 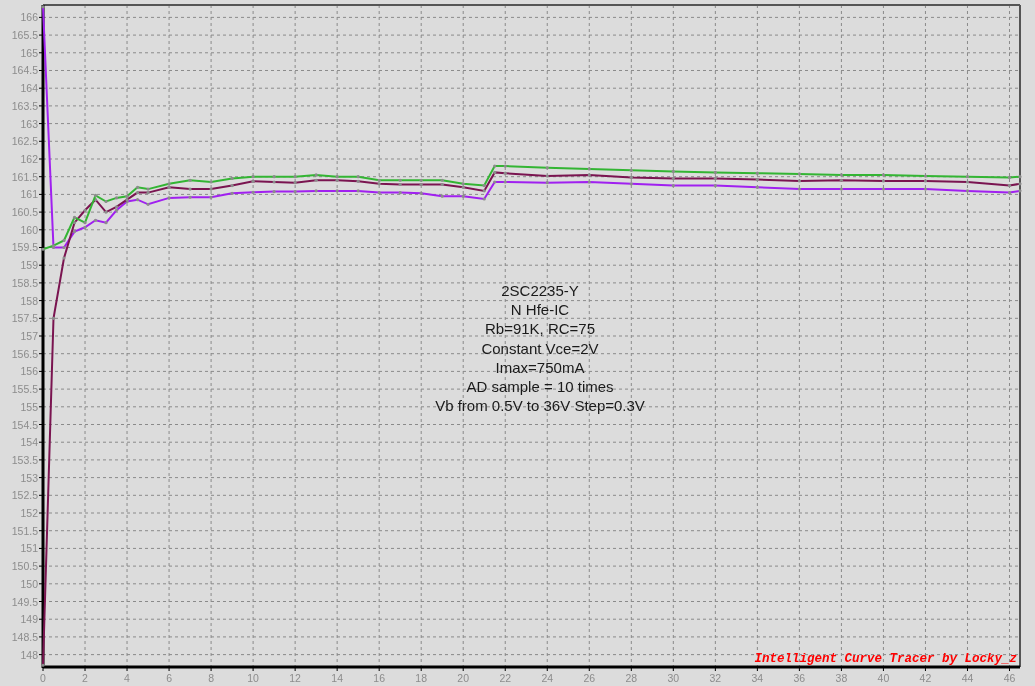 I want to click on axis-tick-label: 24, so click(x=547, y=678).